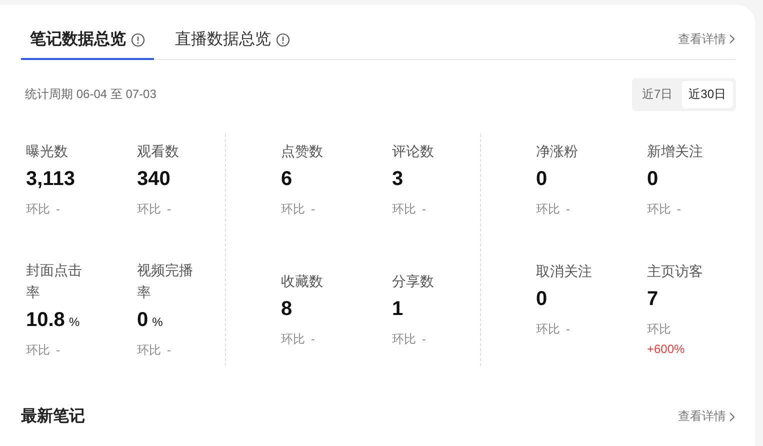 The height and width of the screenshot is (446, 763). Describe the element at coordinates (398, 179) in the screenshot. I see `metric-value: 3` at that location.